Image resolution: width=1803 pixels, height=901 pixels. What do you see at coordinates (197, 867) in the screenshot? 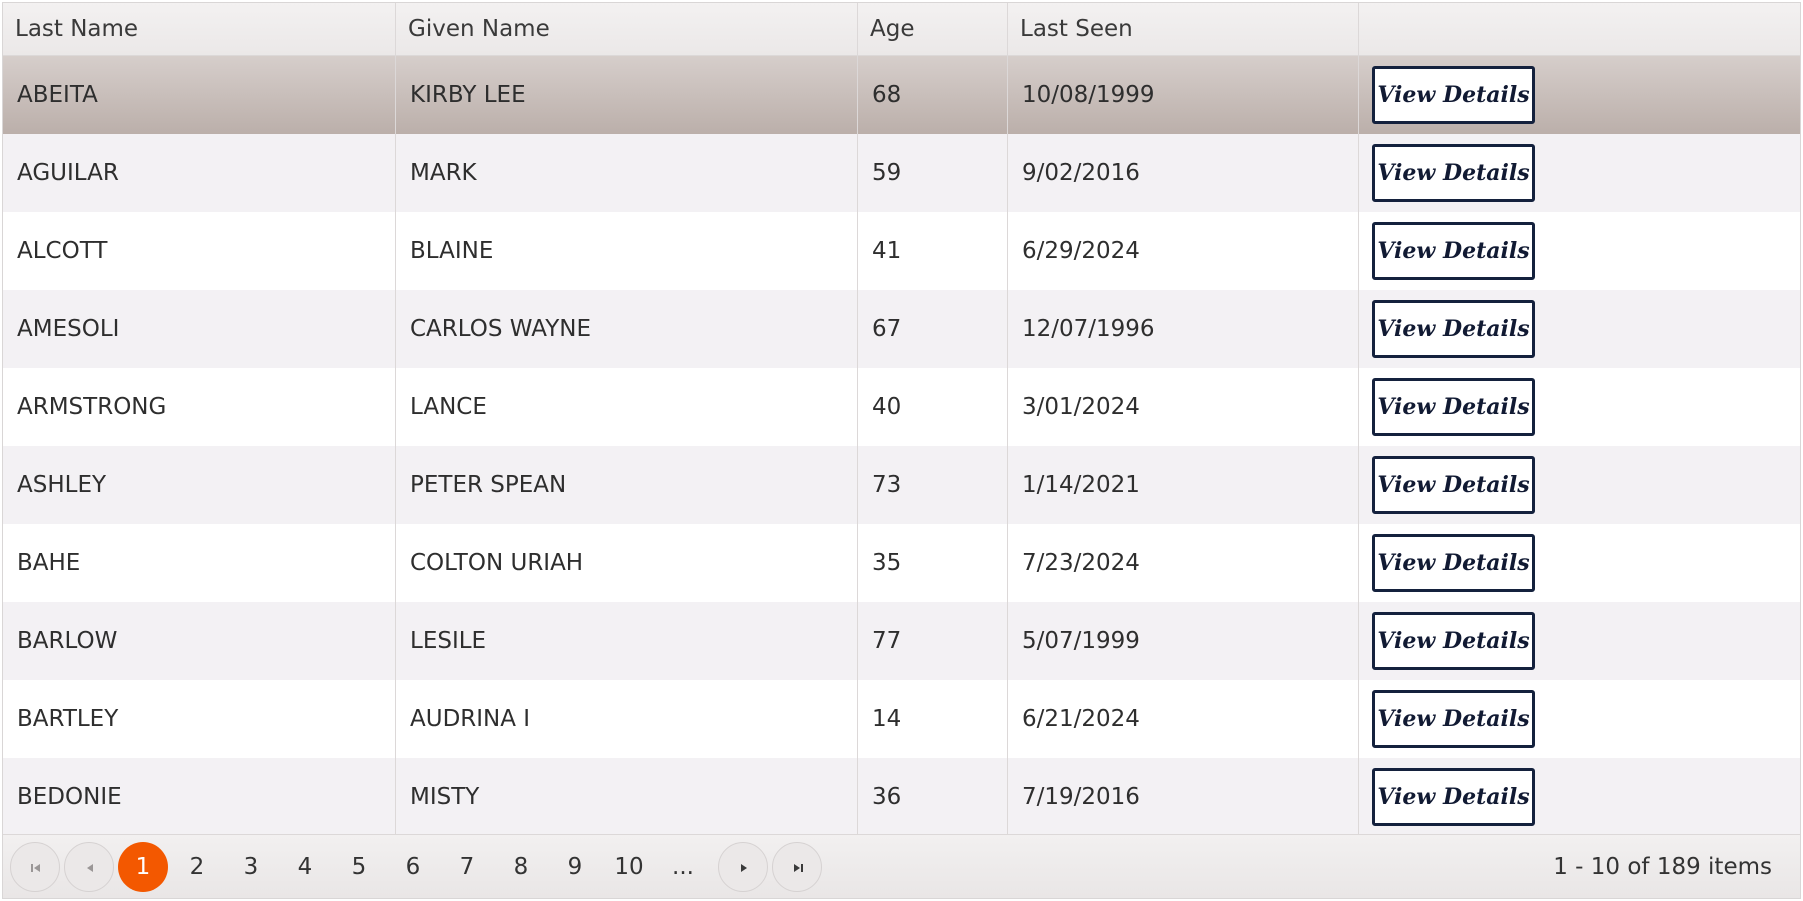
I see `page-button-2: 2` at bounding box center [197, 867].